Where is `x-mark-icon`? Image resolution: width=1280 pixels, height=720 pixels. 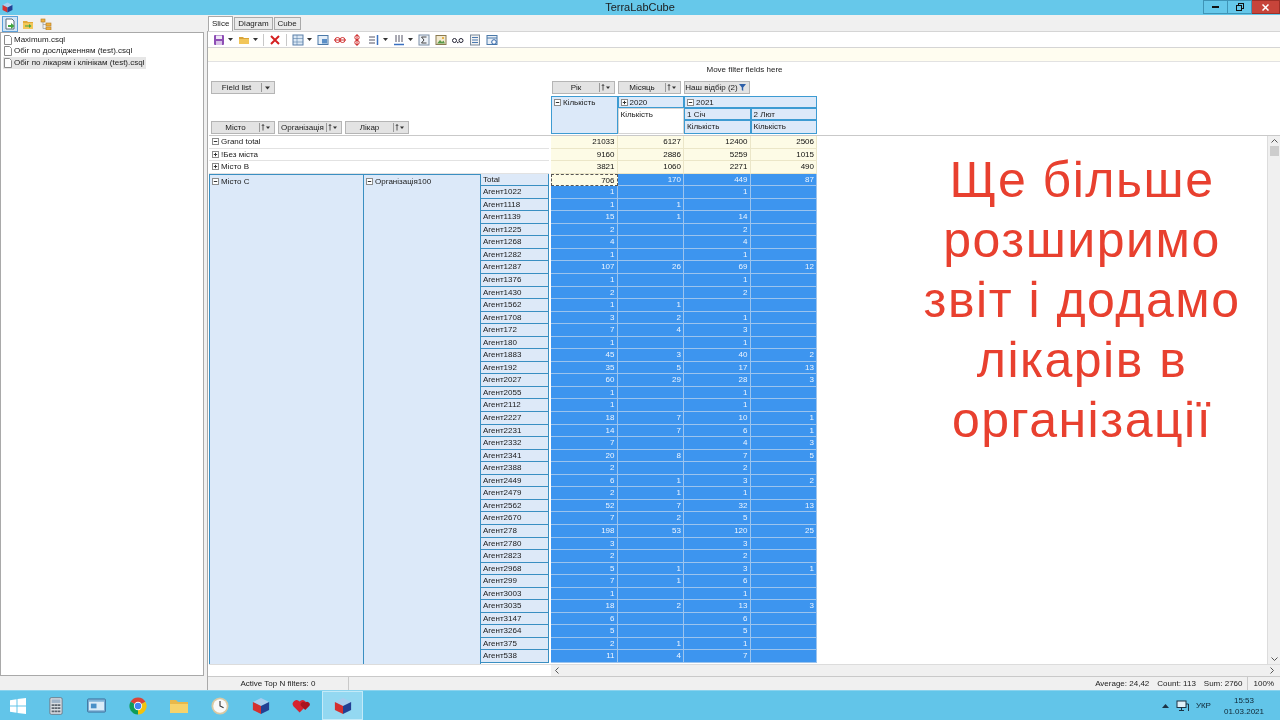 x-mark-icon is located at coordinates (275, 39).